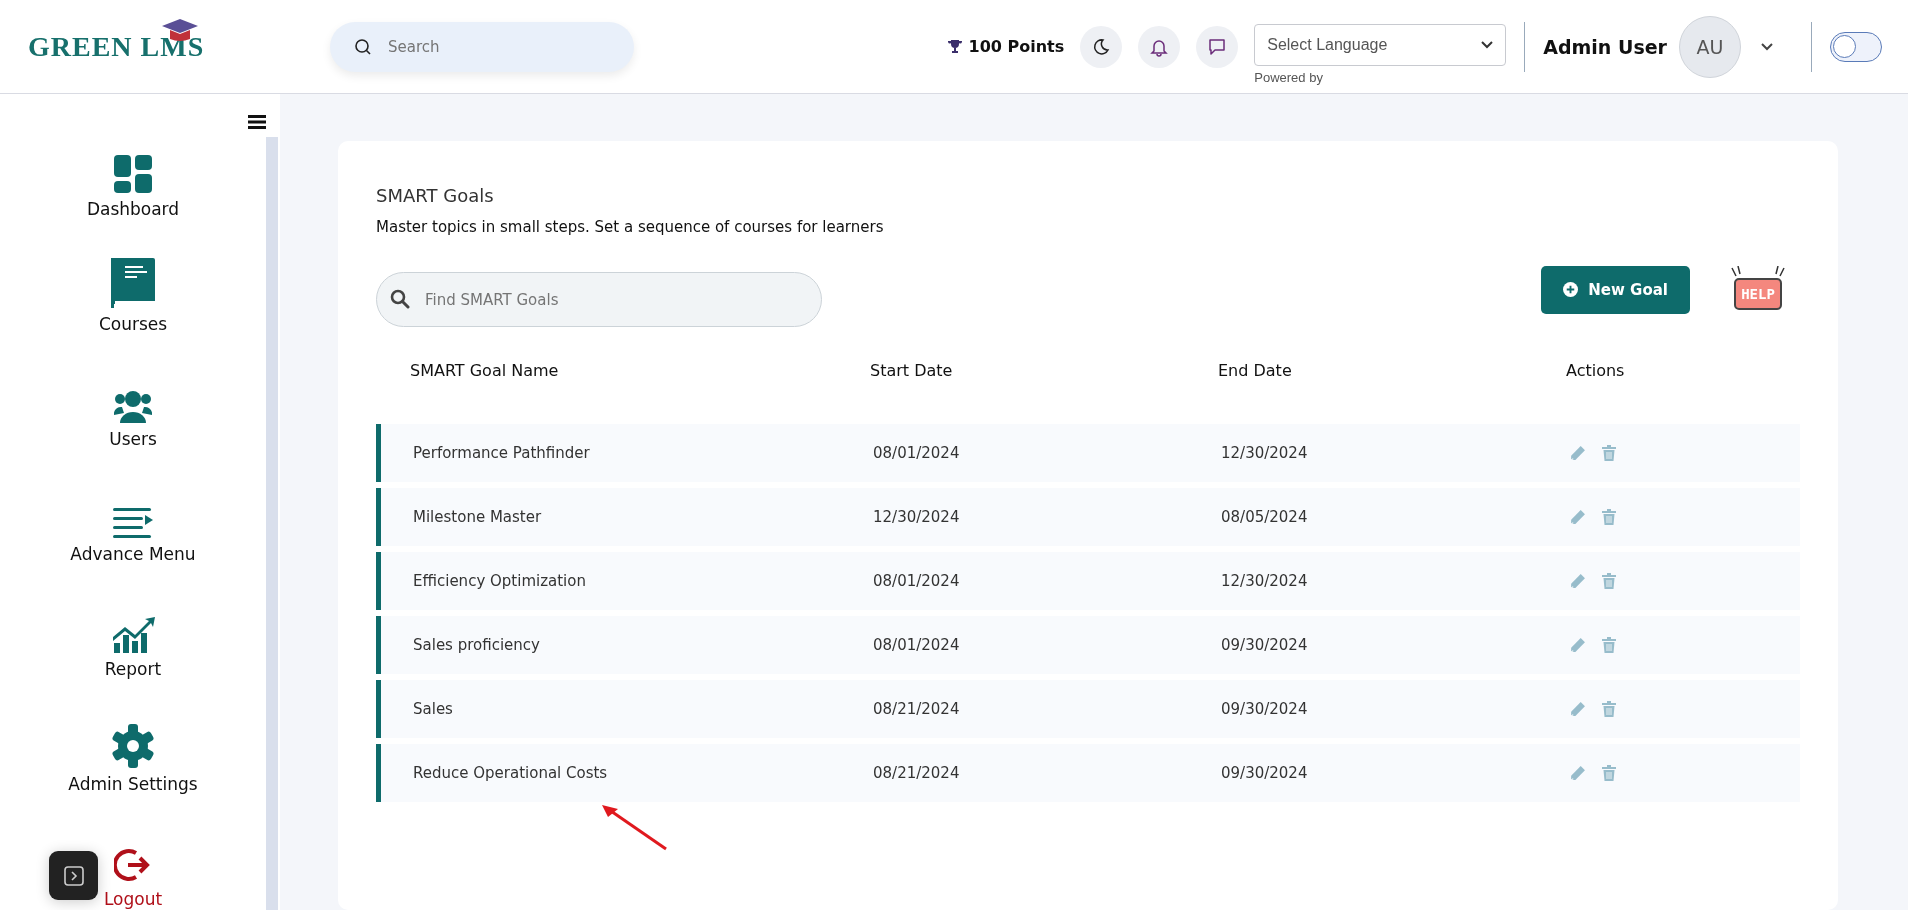 Image resolution: width=1908 pixels, height=910 pixels. I want to click on chart-icon, so click(133, 635).